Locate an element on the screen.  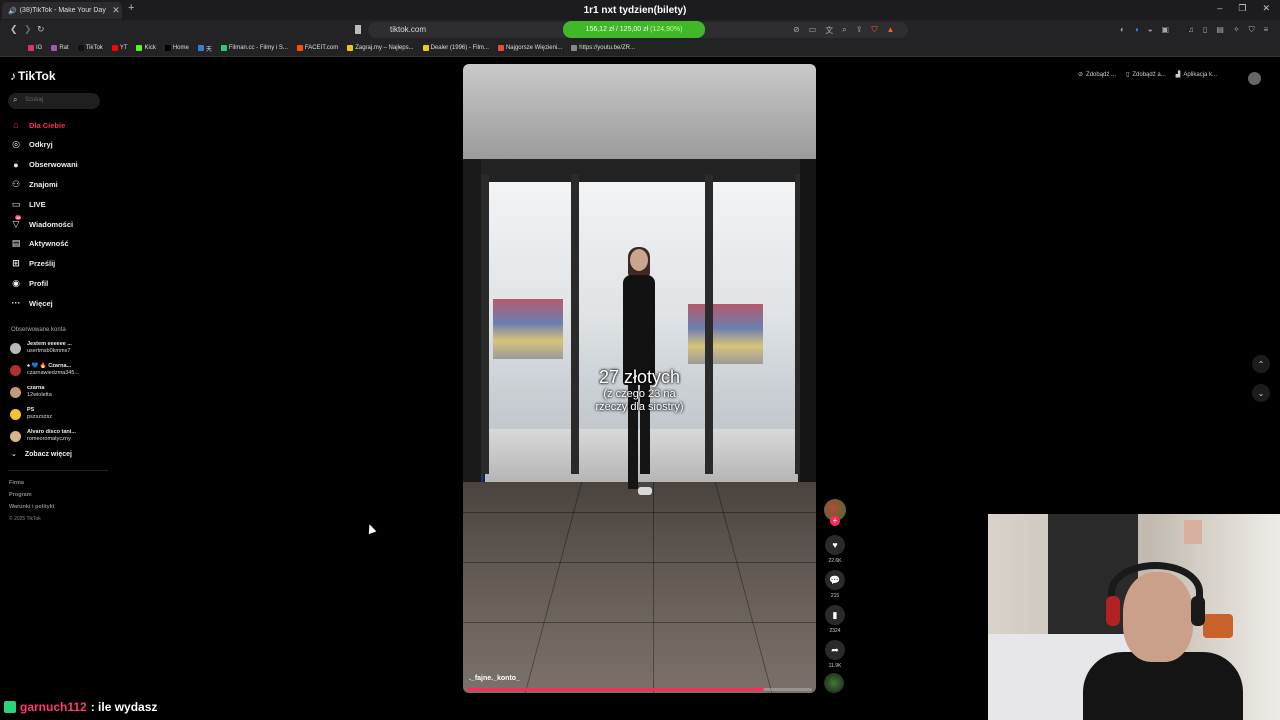
goal-percent: (124,90%) is located at coordinates (666, 29).